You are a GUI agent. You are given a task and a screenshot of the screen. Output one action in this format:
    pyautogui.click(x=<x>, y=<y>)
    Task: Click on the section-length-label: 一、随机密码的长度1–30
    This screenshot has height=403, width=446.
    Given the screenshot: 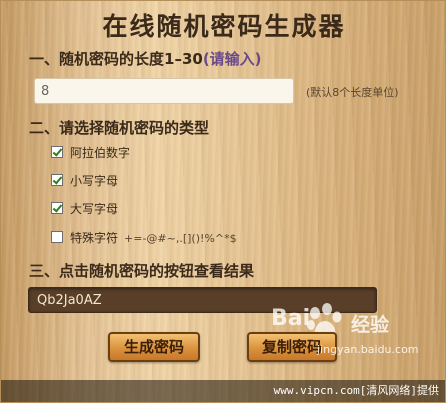 What is the action you would take?
    pyautogui.click(x=116, y=59)
    